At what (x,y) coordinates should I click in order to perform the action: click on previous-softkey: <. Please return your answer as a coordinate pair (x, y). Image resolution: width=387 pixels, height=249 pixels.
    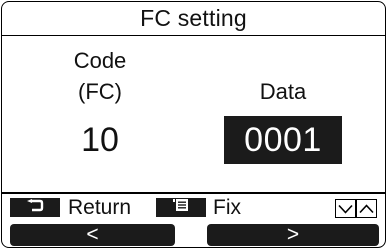
    Looking at the image, I should click on (92, 234).